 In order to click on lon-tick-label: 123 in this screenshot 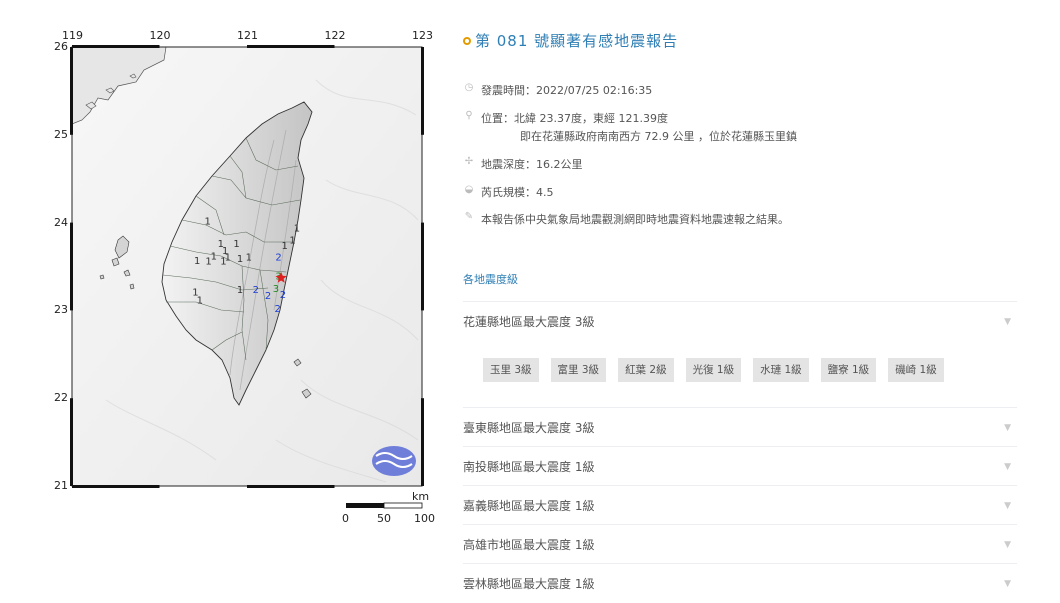, I will do `click(422, 35)`.